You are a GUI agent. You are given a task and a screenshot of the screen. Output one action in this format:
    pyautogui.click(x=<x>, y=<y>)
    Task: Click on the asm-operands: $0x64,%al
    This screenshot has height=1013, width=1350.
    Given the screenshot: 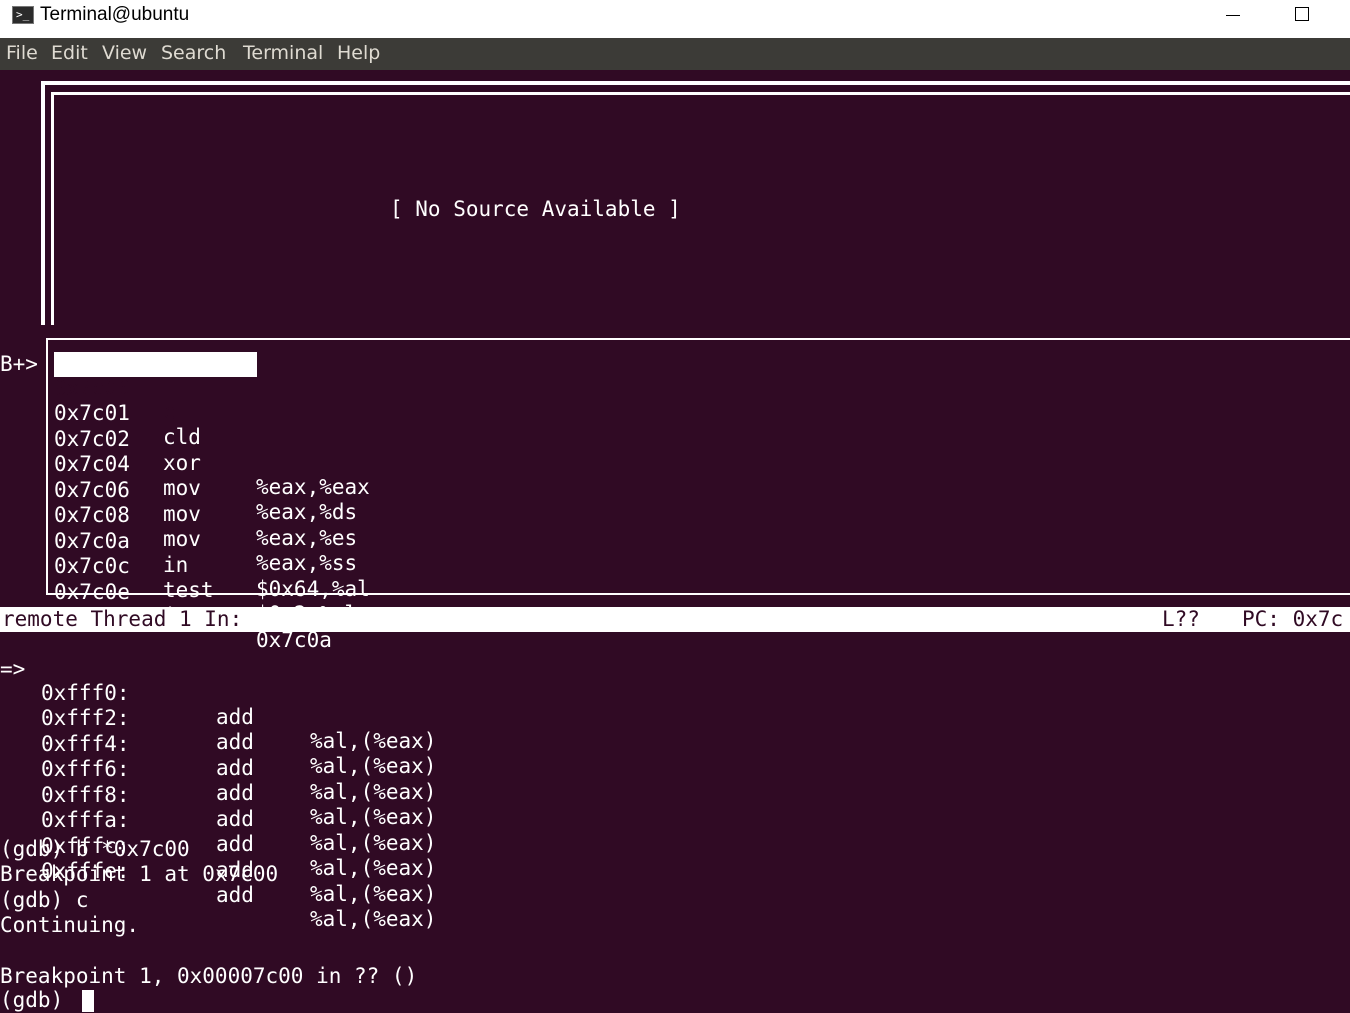 What is the action you would take?
    pyautogui.click(x=313, y=589)
    